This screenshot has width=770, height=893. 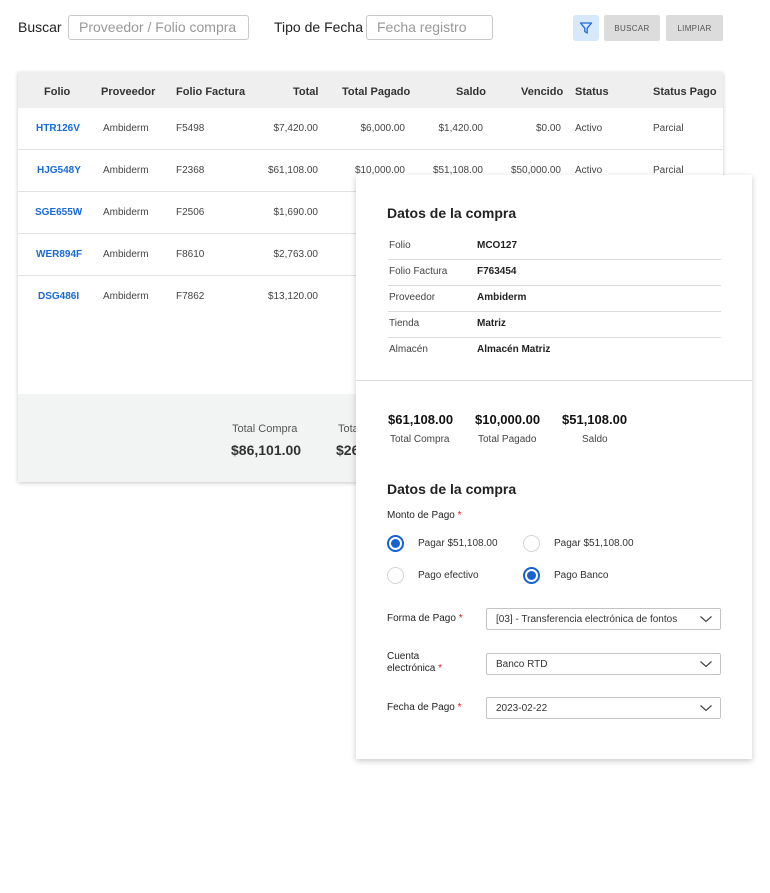 What do you see at coordinates (507, 439) in the screenshot?
I see `summary-total-pagado-label: Total Pagado` at bounding box center [507, 439].